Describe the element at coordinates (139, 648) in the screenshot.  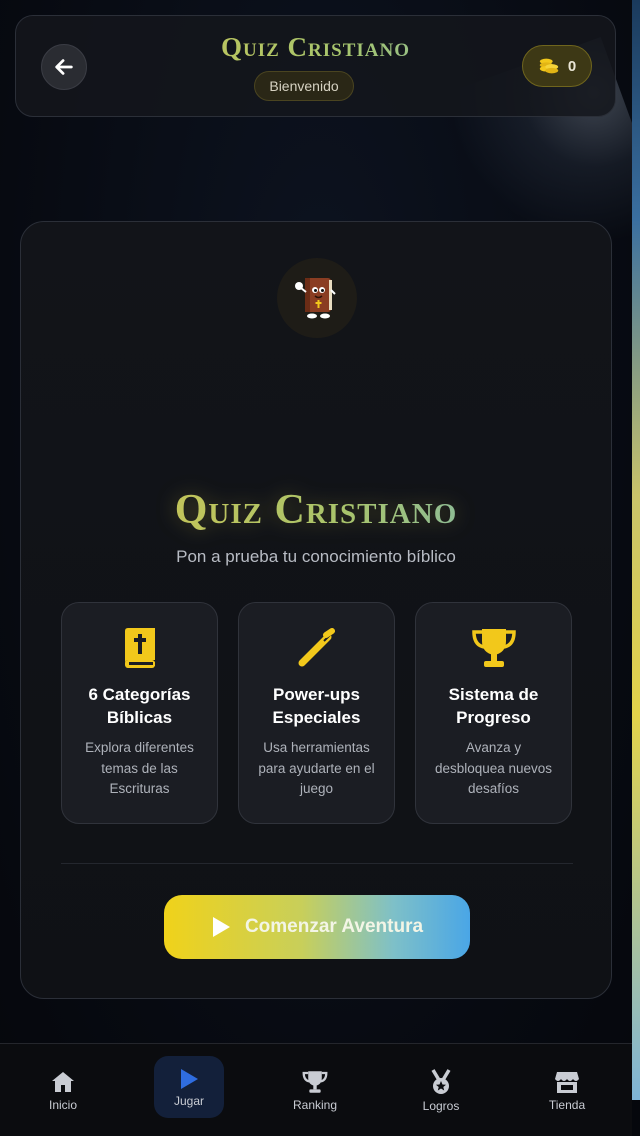
I see `bible-icon` at that location.